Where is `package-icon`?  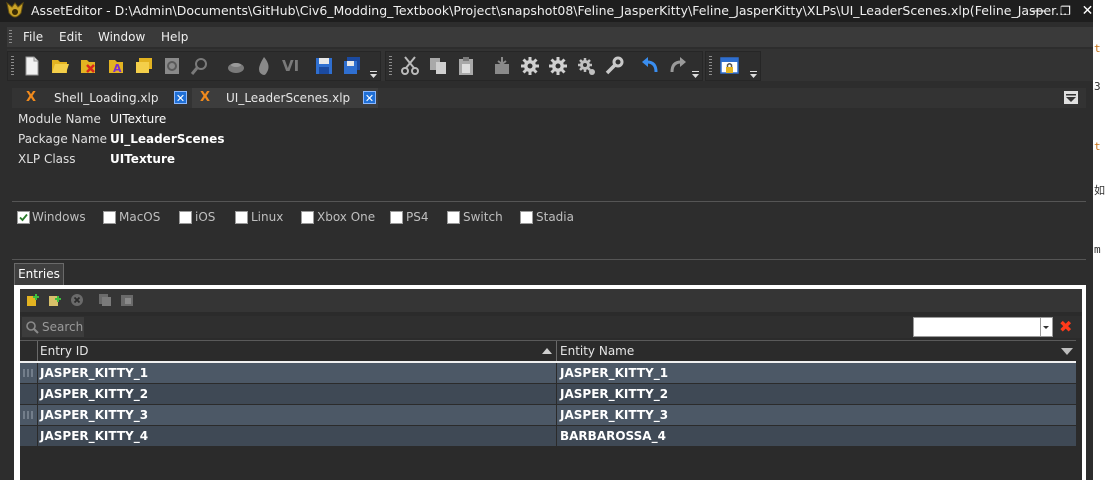 package-icon is located at coordinates (502, 66).